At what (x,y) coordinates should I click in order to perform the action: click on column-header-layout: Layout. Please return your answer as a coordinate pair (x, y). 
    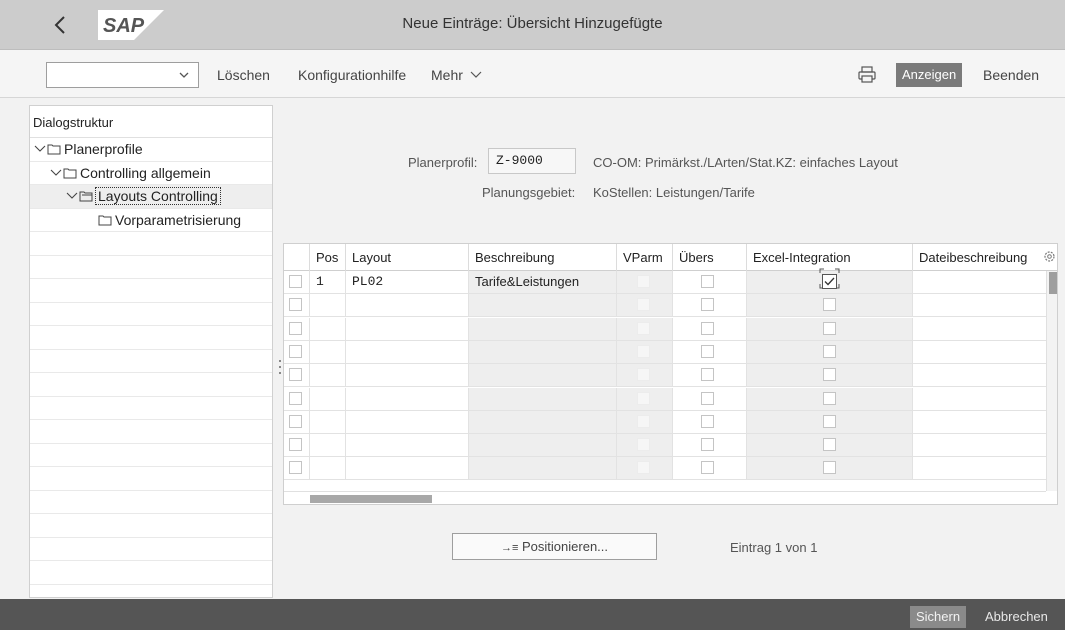
    Looking at the image, I should click on (407, 257).